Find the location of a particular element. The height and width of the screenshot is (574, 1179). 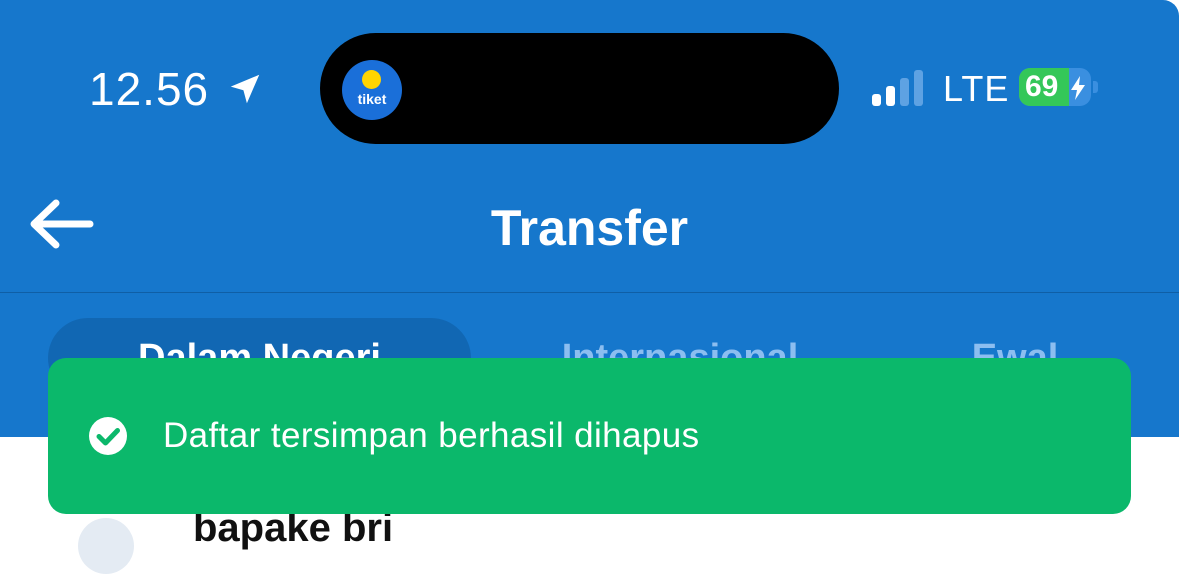

battery-percent: 69 is located at coordinates (1042, 86).